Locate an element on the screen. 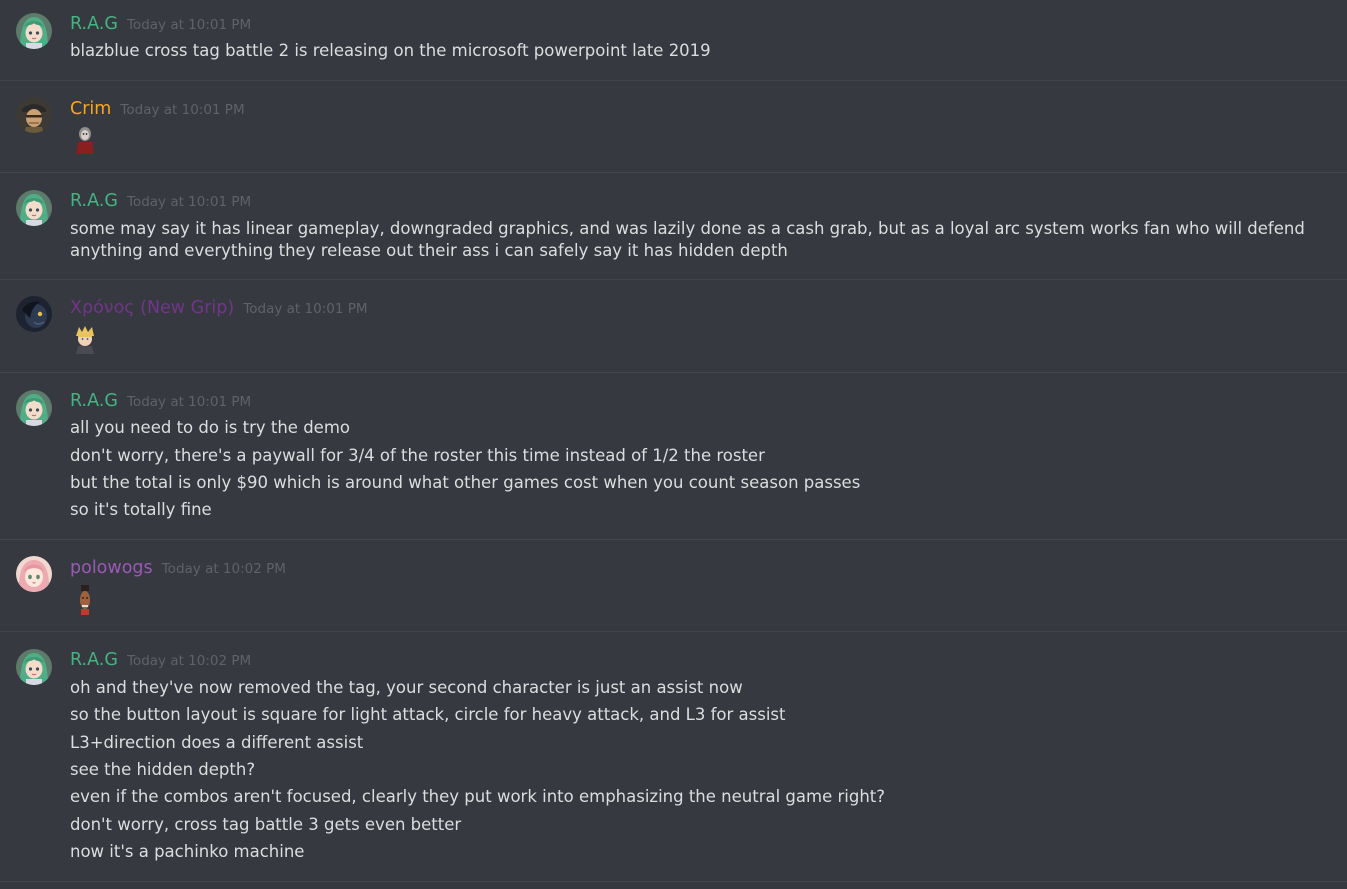 The height and width of the screenshot is (889, 1347). pink-hair-girl-avatar-icon is located at coordinates (34, 574).